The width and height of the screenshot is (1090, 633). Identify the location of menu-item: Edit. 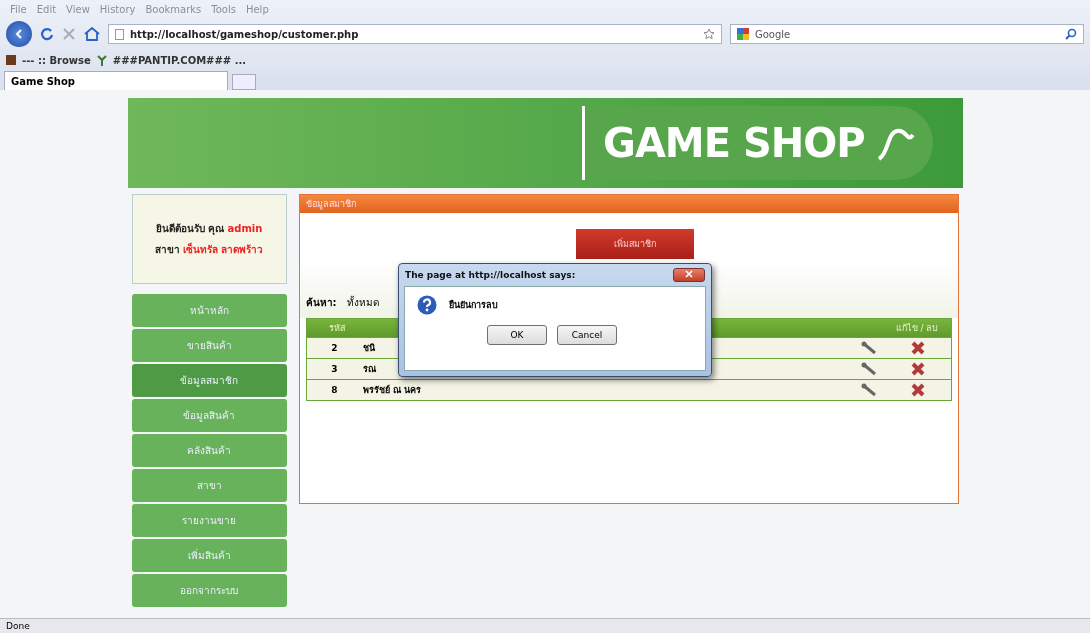
(46, 9).